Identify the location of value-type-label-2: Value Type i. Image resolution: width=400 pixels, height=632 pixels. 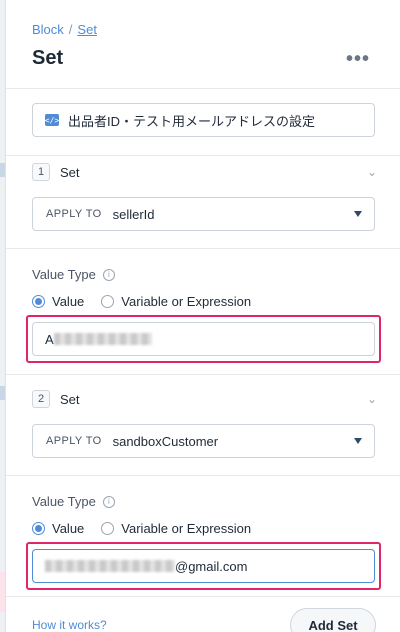
(73, 501).